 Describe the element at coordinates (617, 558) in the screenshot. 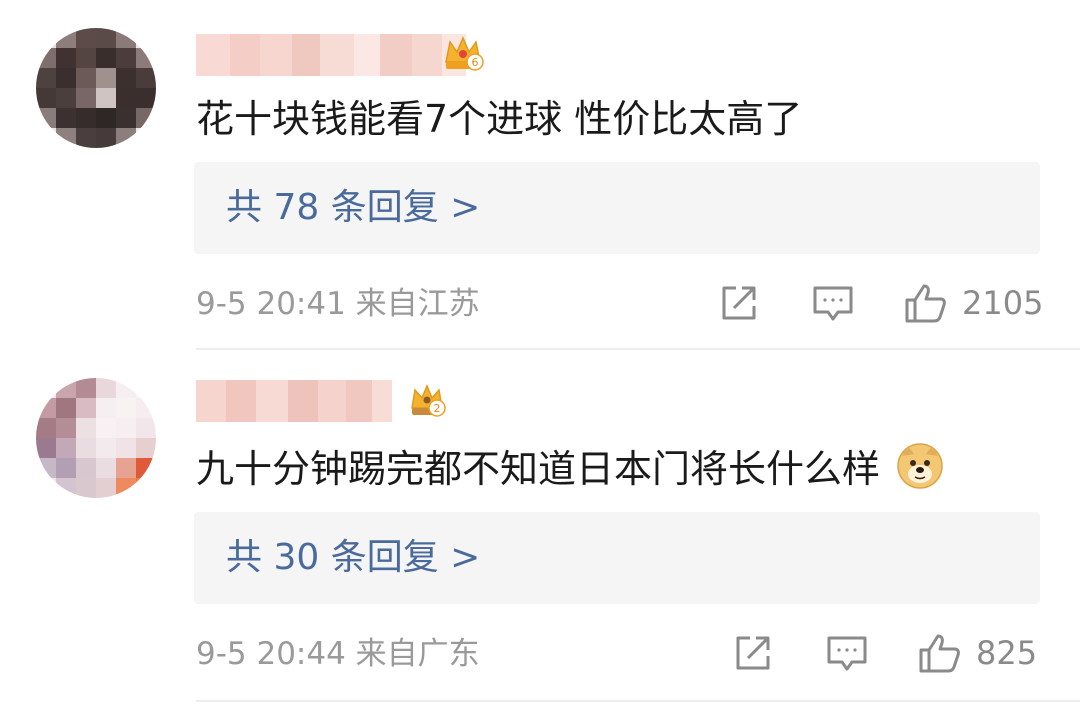

I see `reply-summary-box: 共 30 条回复 >` at that location.